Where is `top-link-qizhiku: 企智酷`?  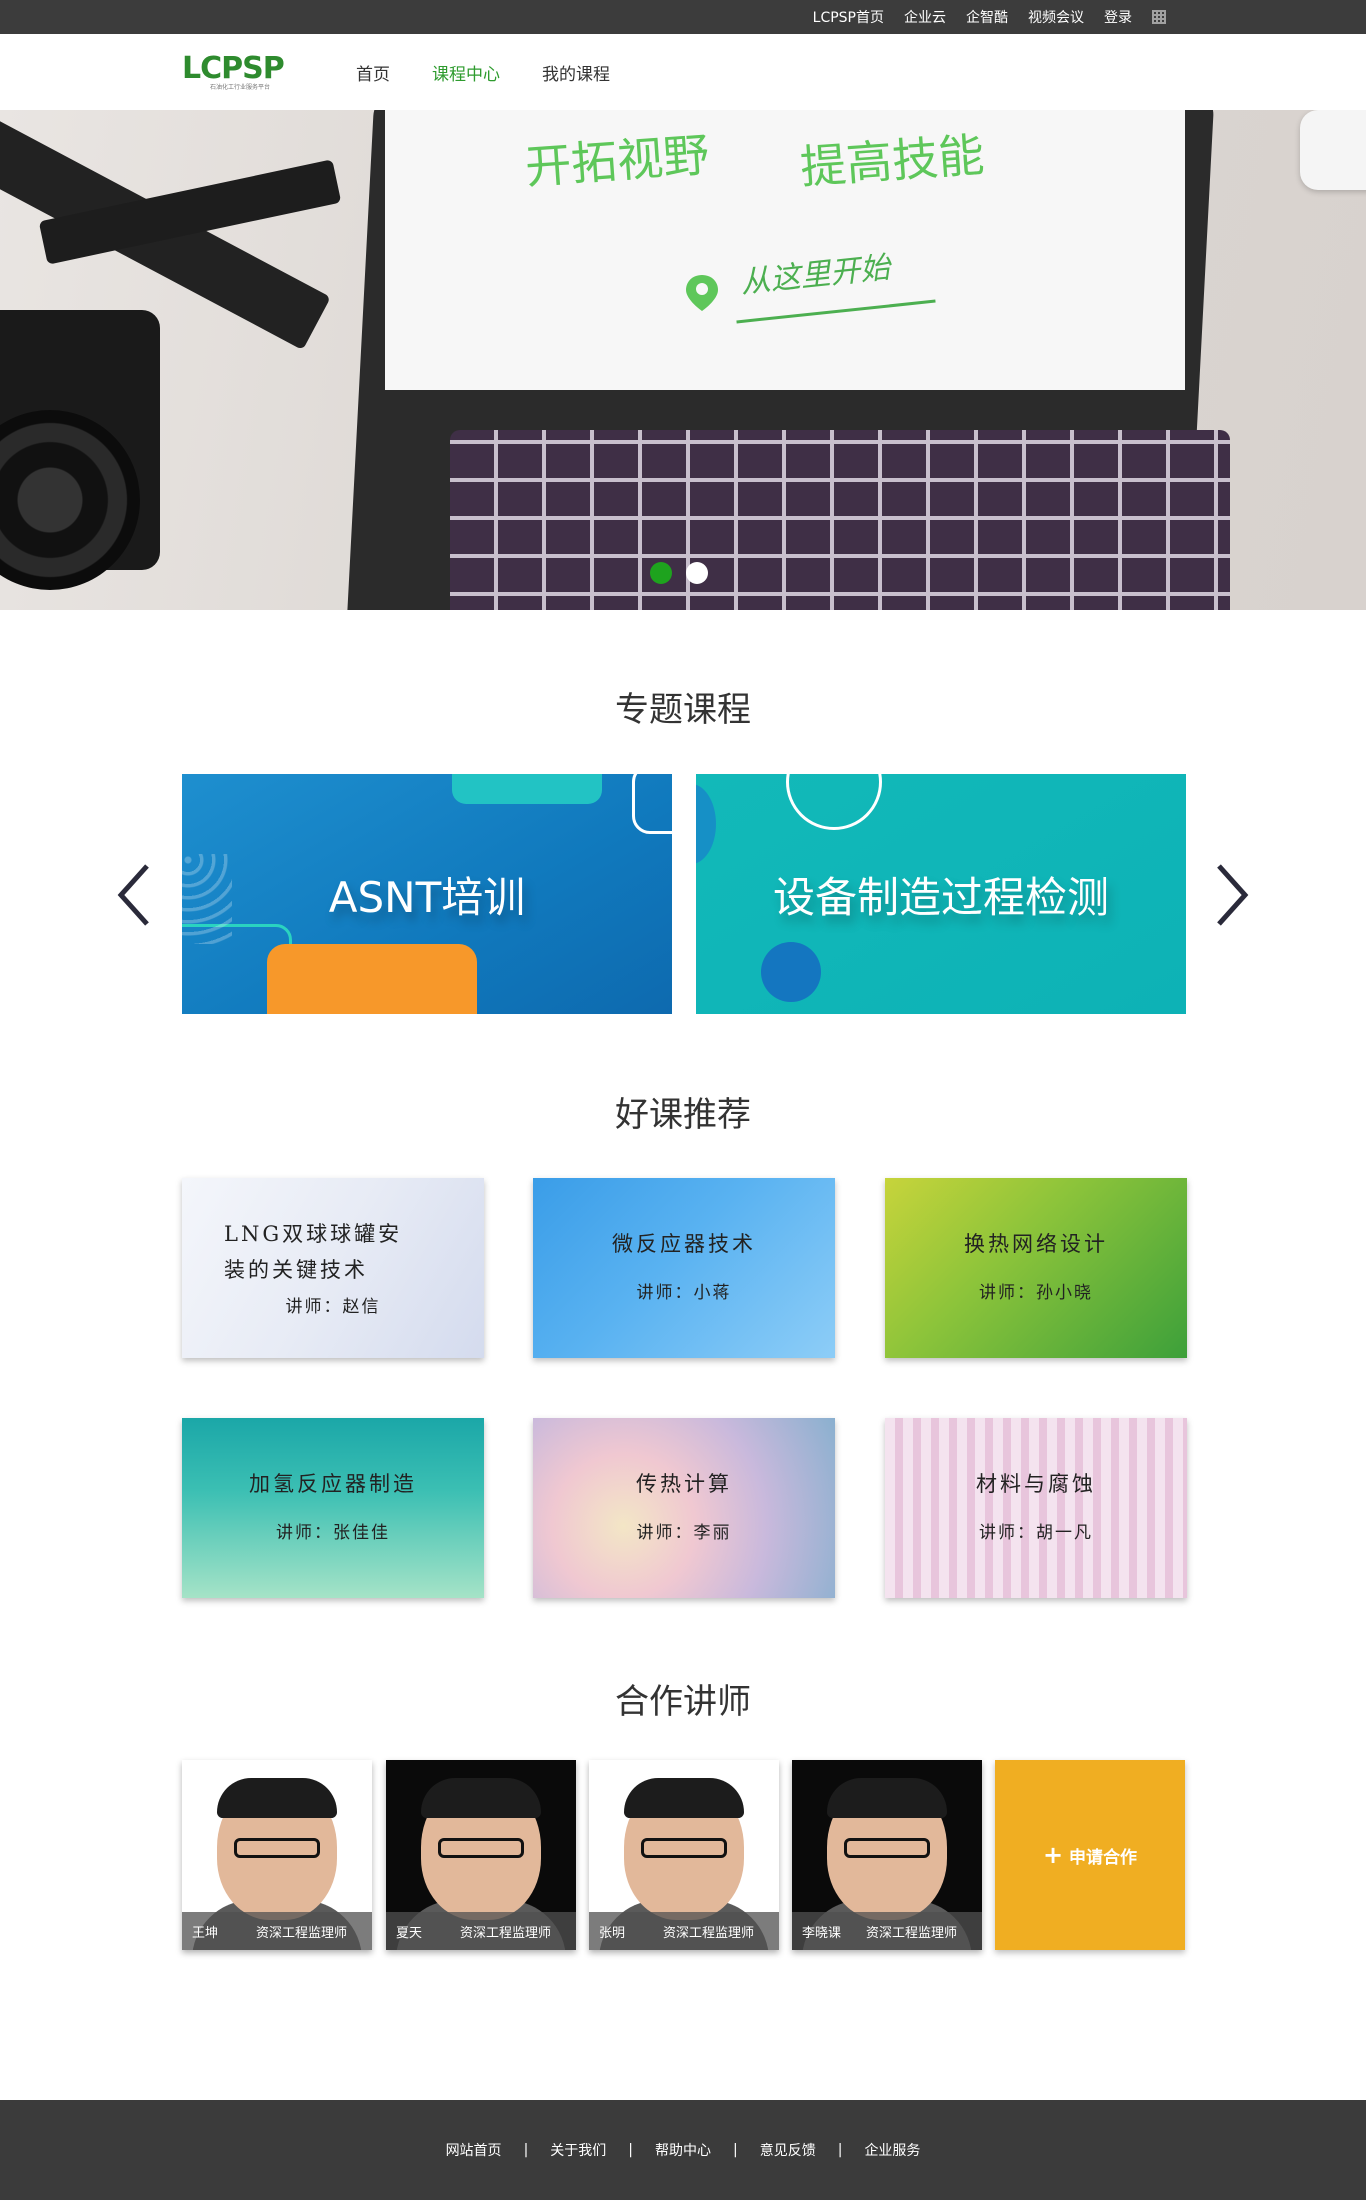 top-link-qizhiku: 企智酷 is located at coordinates (987, 17).